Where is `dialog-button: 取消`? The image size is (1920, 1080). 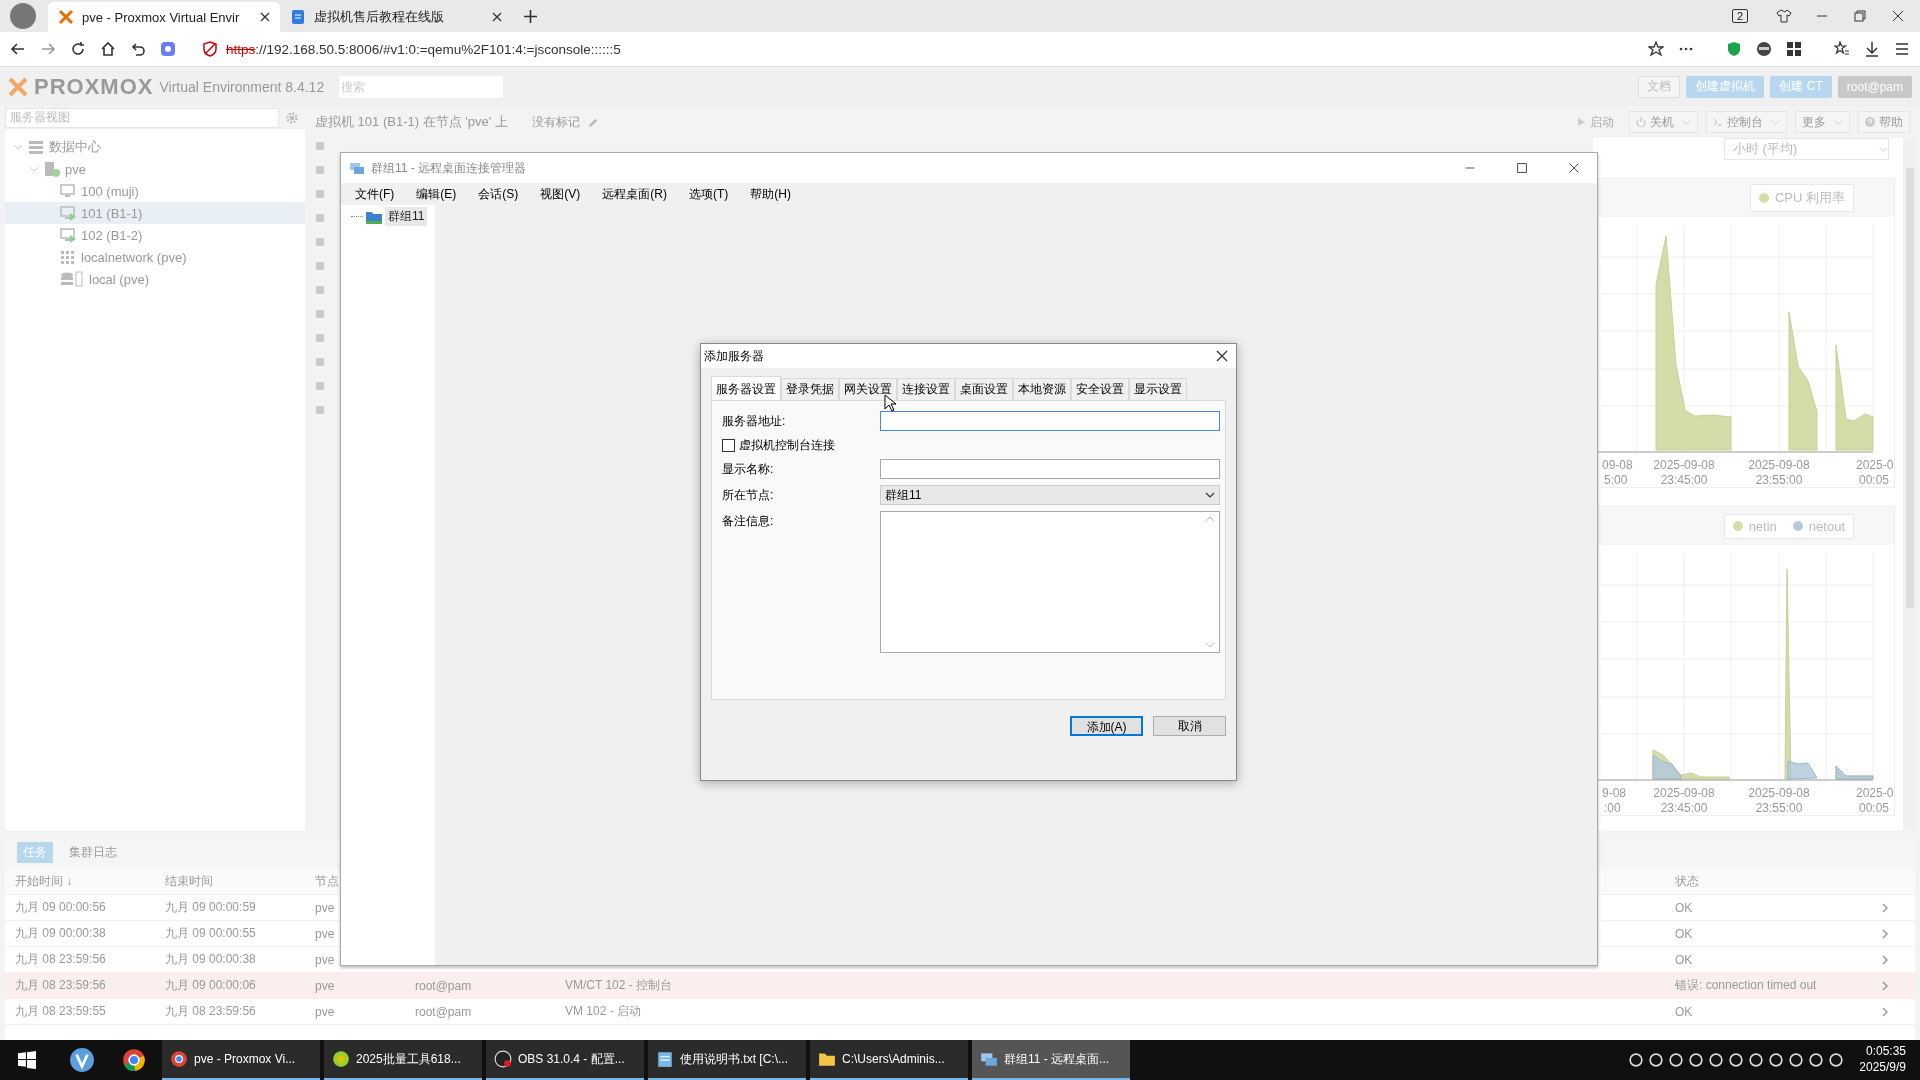 dialog-button: 取消 is located at coordinates (1189, 726).